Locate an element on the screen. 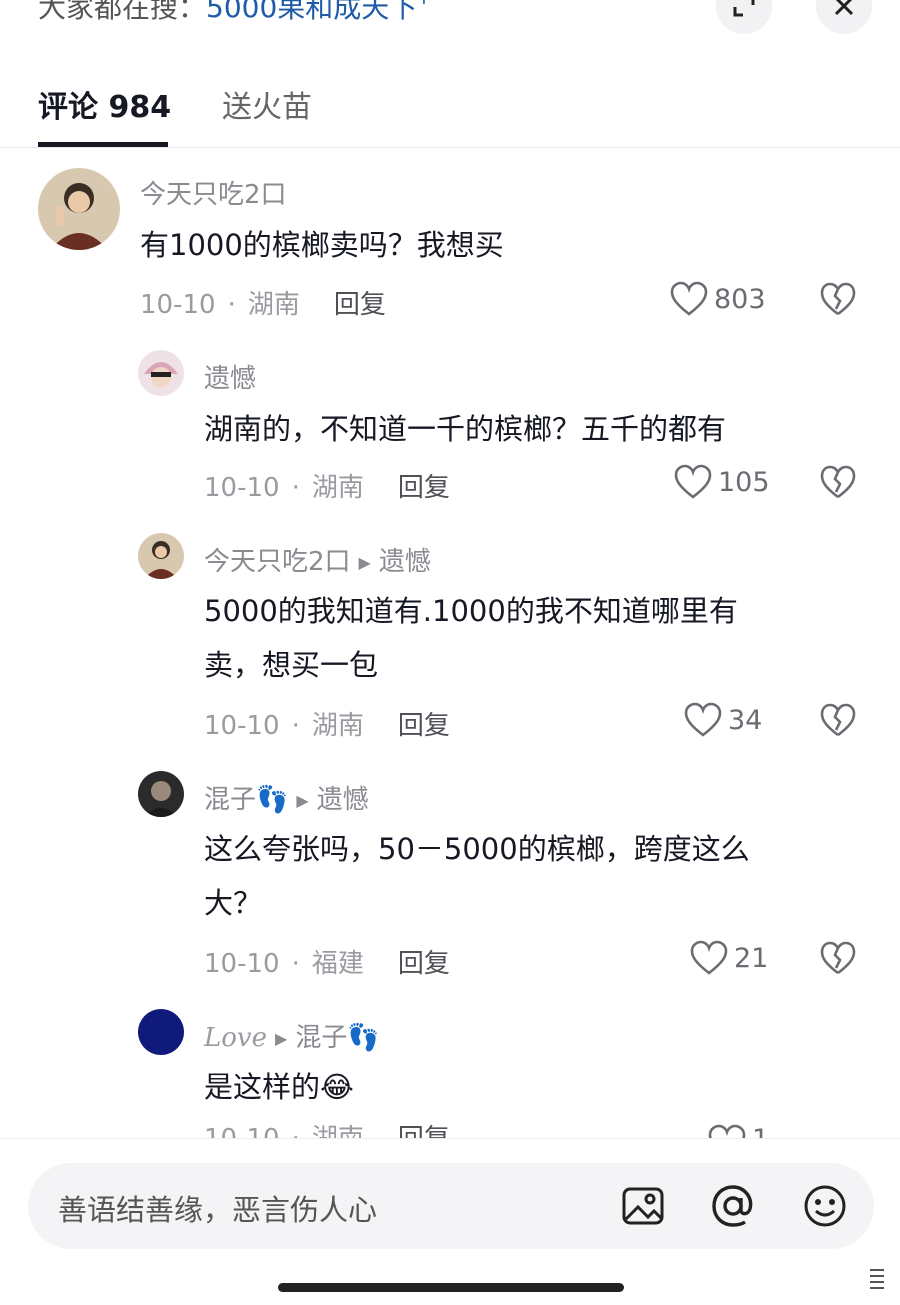  comment-author-reply: 今天只吃2口 ▶ 遗憾 is located at coordinates (317, 559).